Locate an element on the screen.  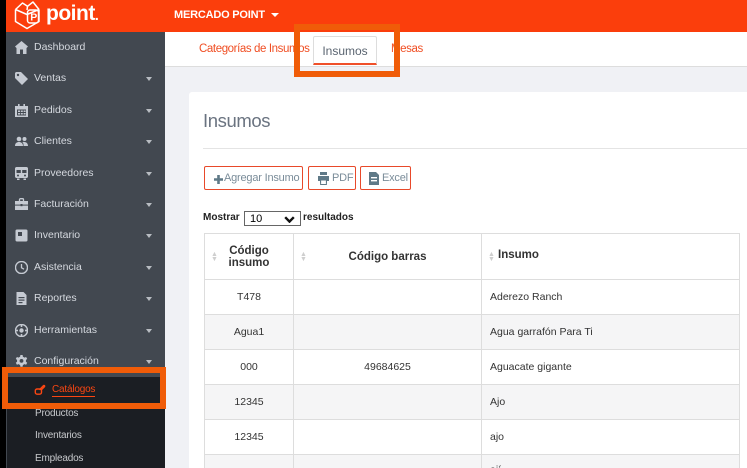
svg-text: P is located at coordinates (33, 18).